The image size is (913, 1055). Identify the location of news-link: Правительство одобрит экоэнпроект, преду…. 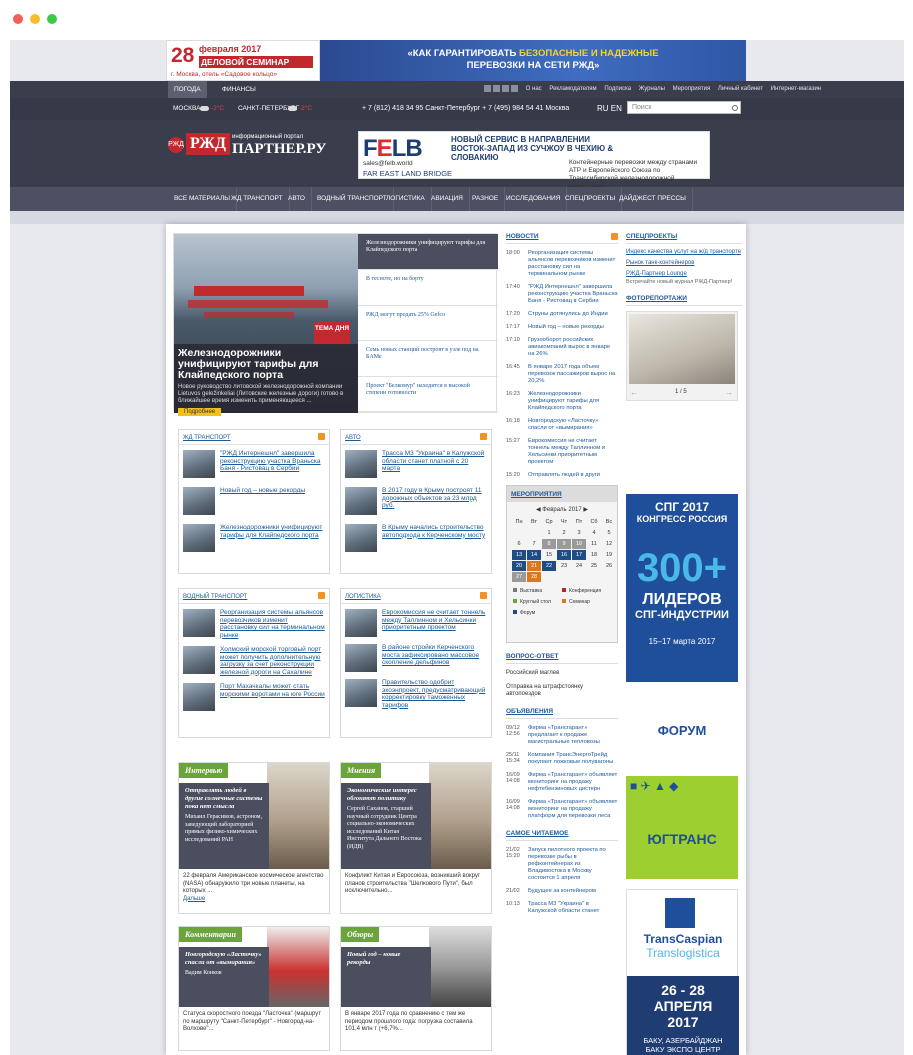
(434, 694).